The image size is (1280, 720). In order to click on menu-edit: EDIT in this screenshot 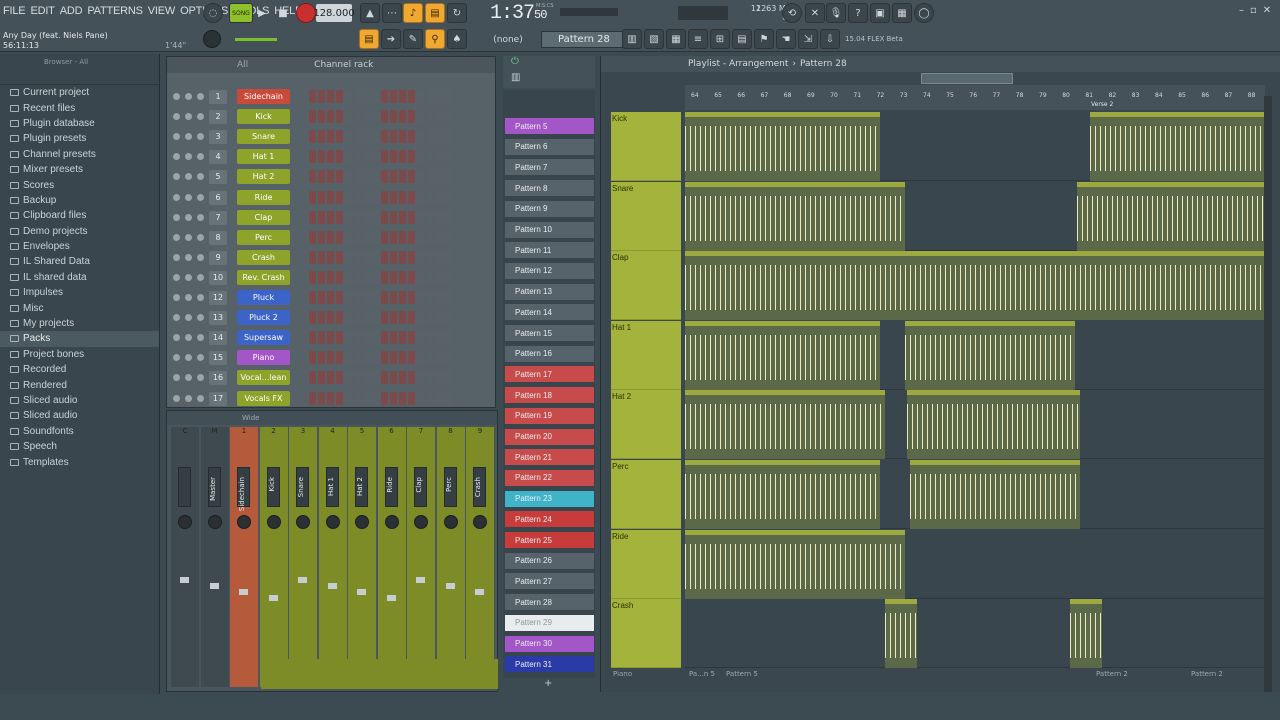, I will do `click(42, 11)`.